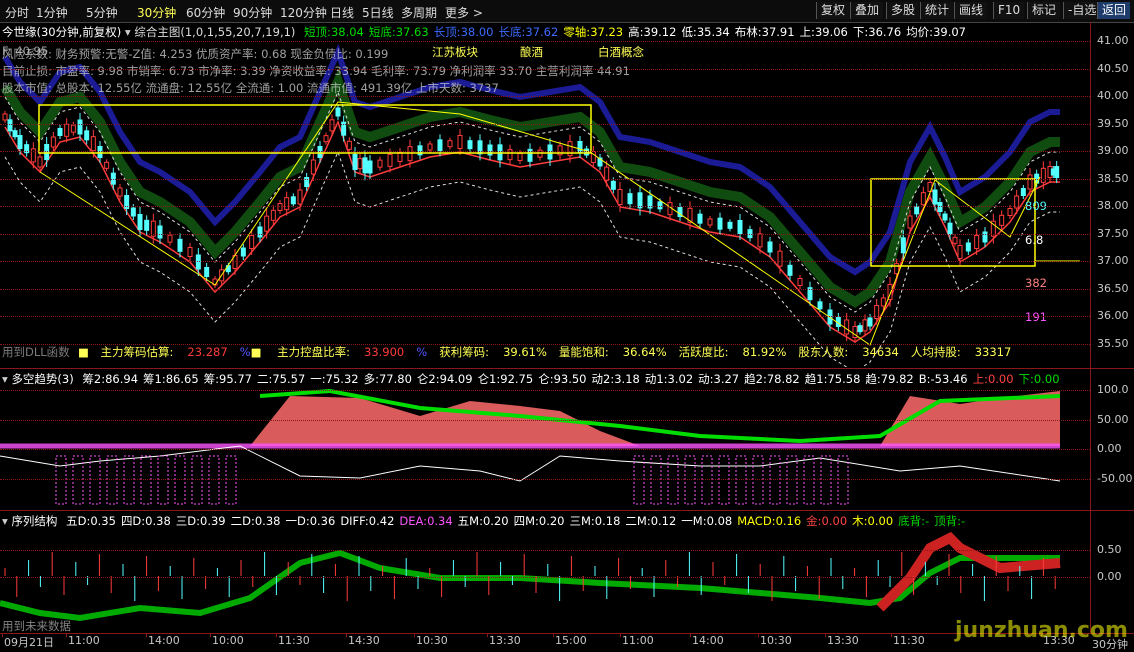 The height and width of the screenshot is (652, 1134). I want to click on indicator-value-label: 二D:, so click(242, 521).